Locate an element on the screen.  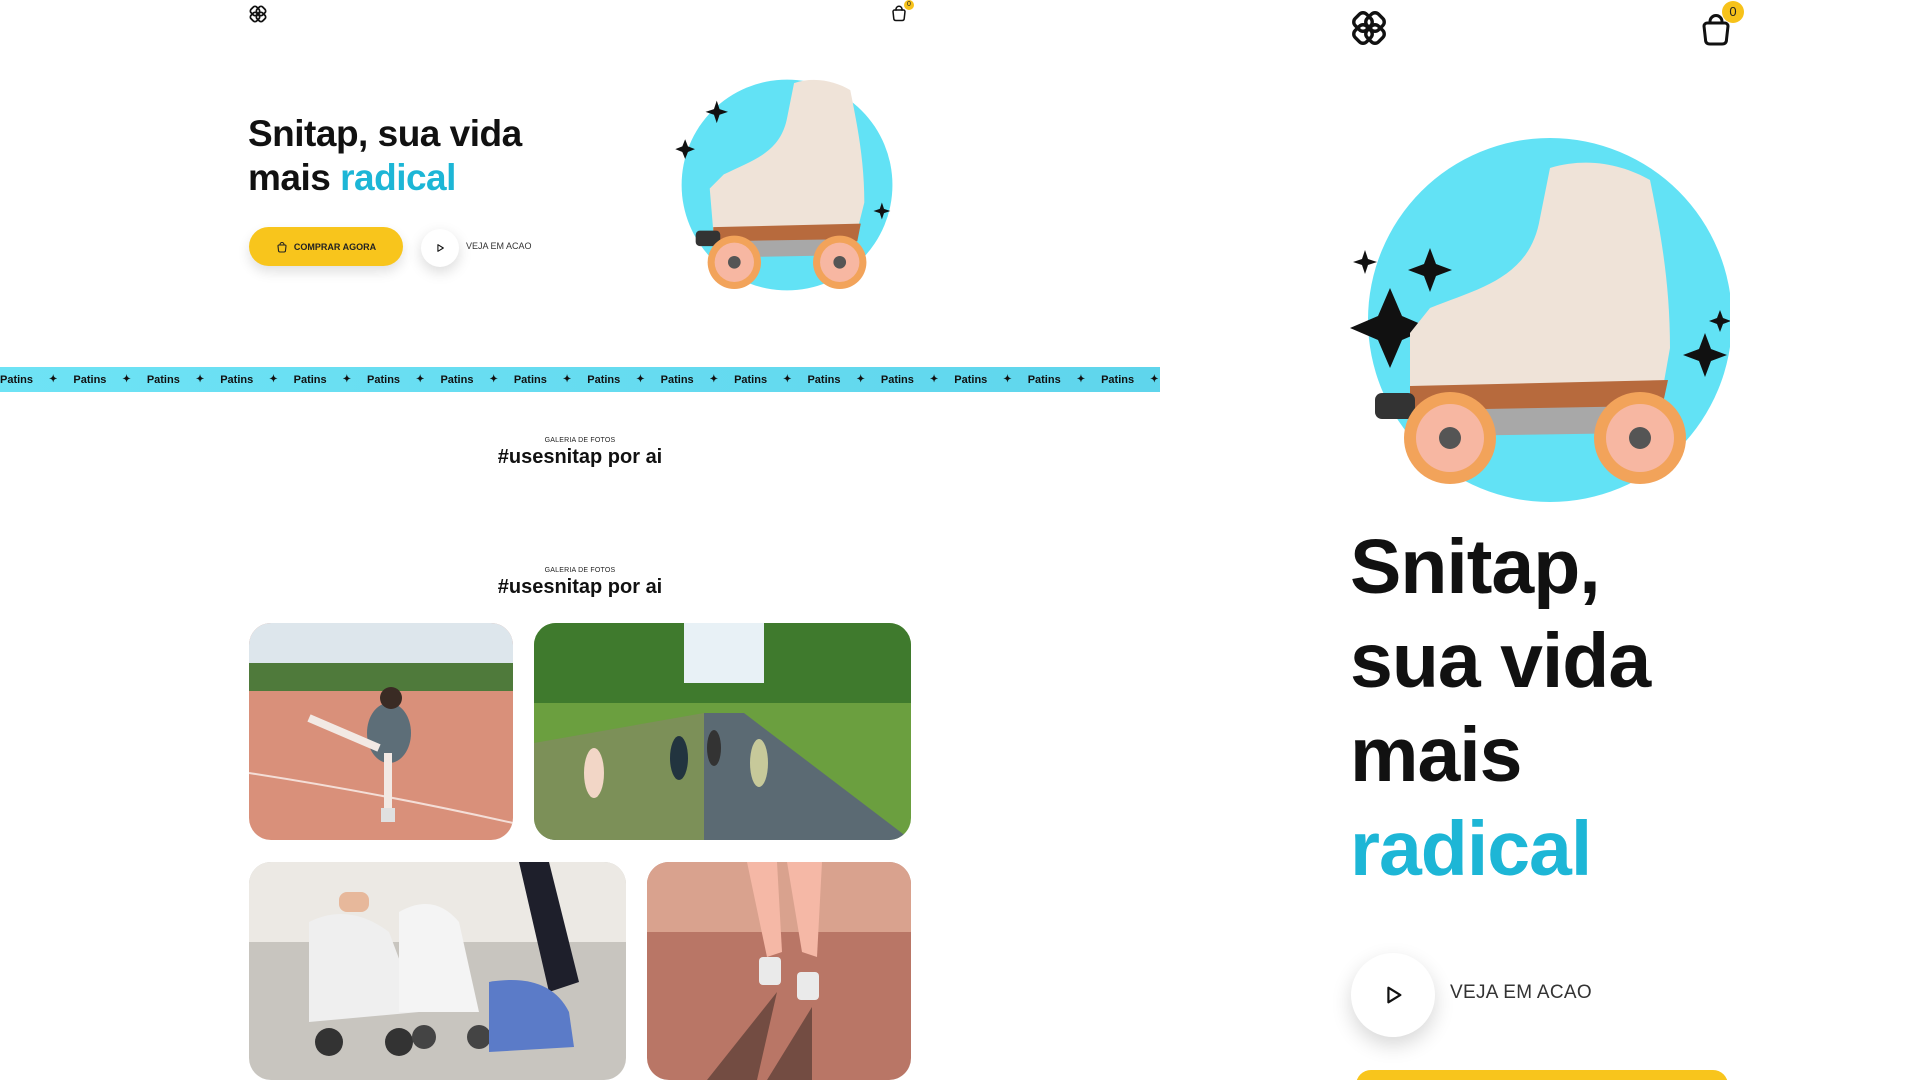
mobile-hero-title: Snitap, sua vida mais radical is located at coordinates (1580, 708).